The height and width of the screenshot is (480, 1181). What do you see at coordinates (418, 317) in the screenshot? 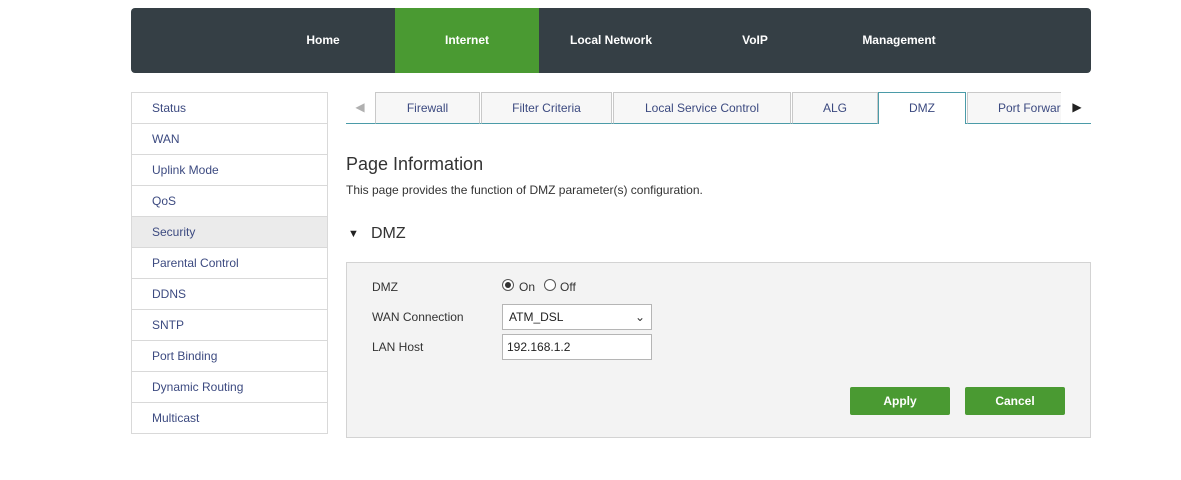
I see `wan-connection-label: WAN Connection` at bounding box center [418, 317].